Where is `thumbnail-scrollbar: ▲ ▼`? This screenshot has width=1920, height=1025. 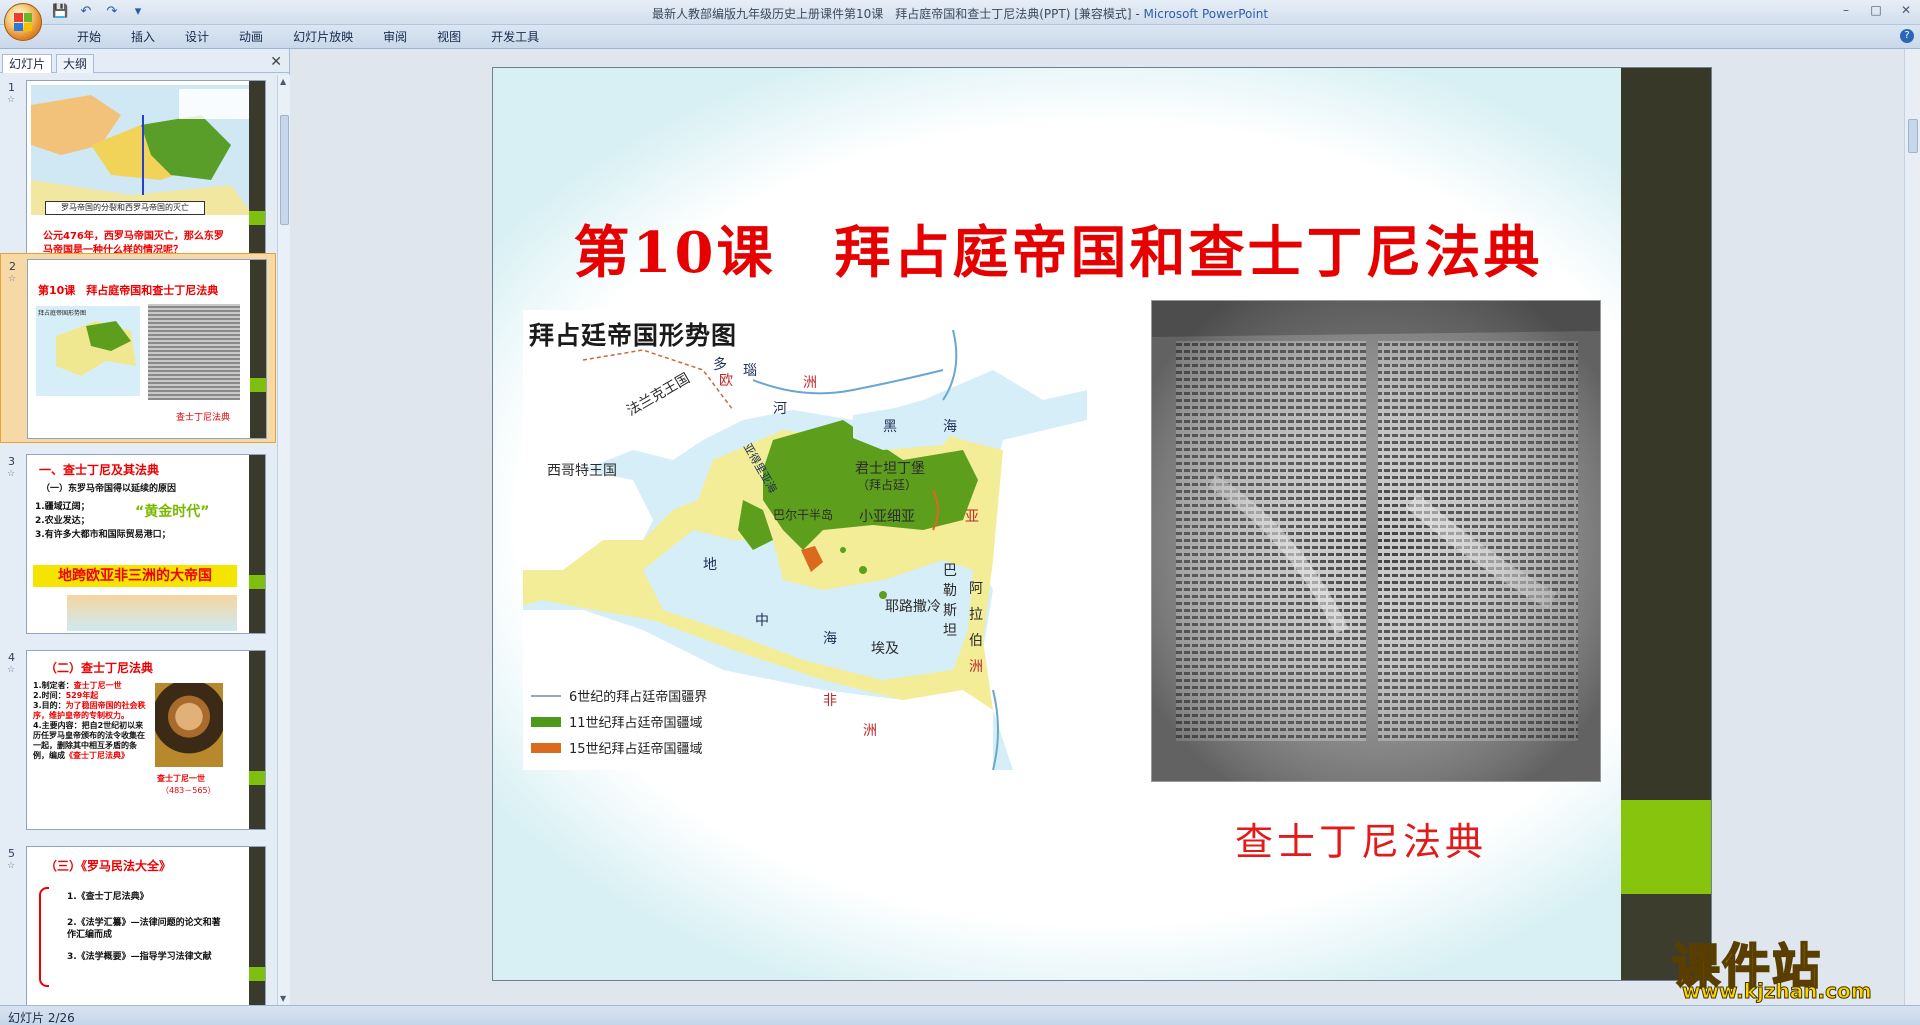
thumbnail-scrollbar: ▲ ▼ is located at coordinates (283, 540).